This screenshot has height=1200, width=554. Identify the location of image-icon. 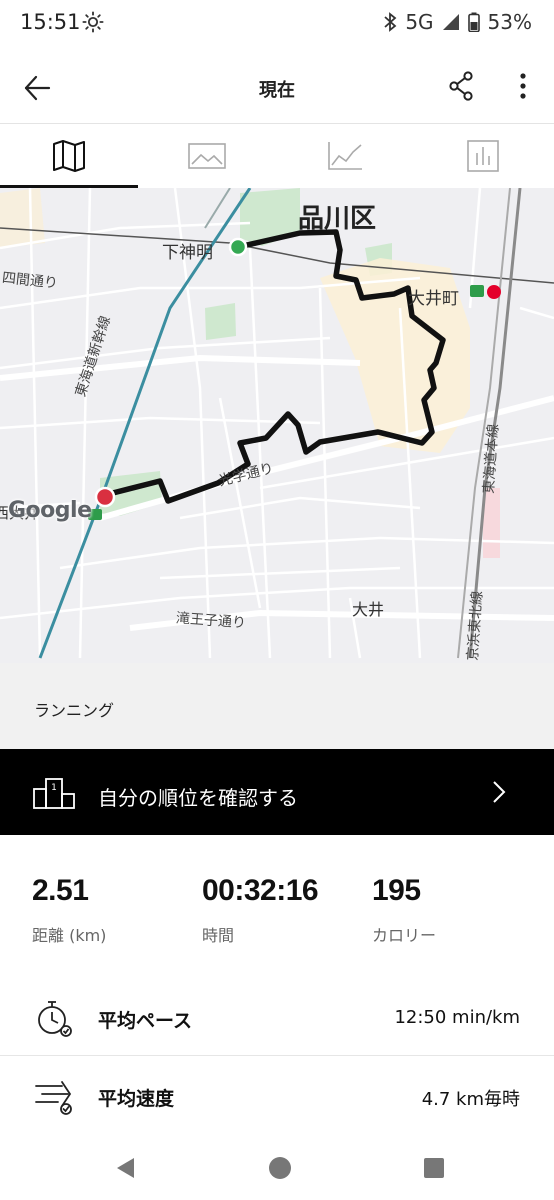
(207, 156).